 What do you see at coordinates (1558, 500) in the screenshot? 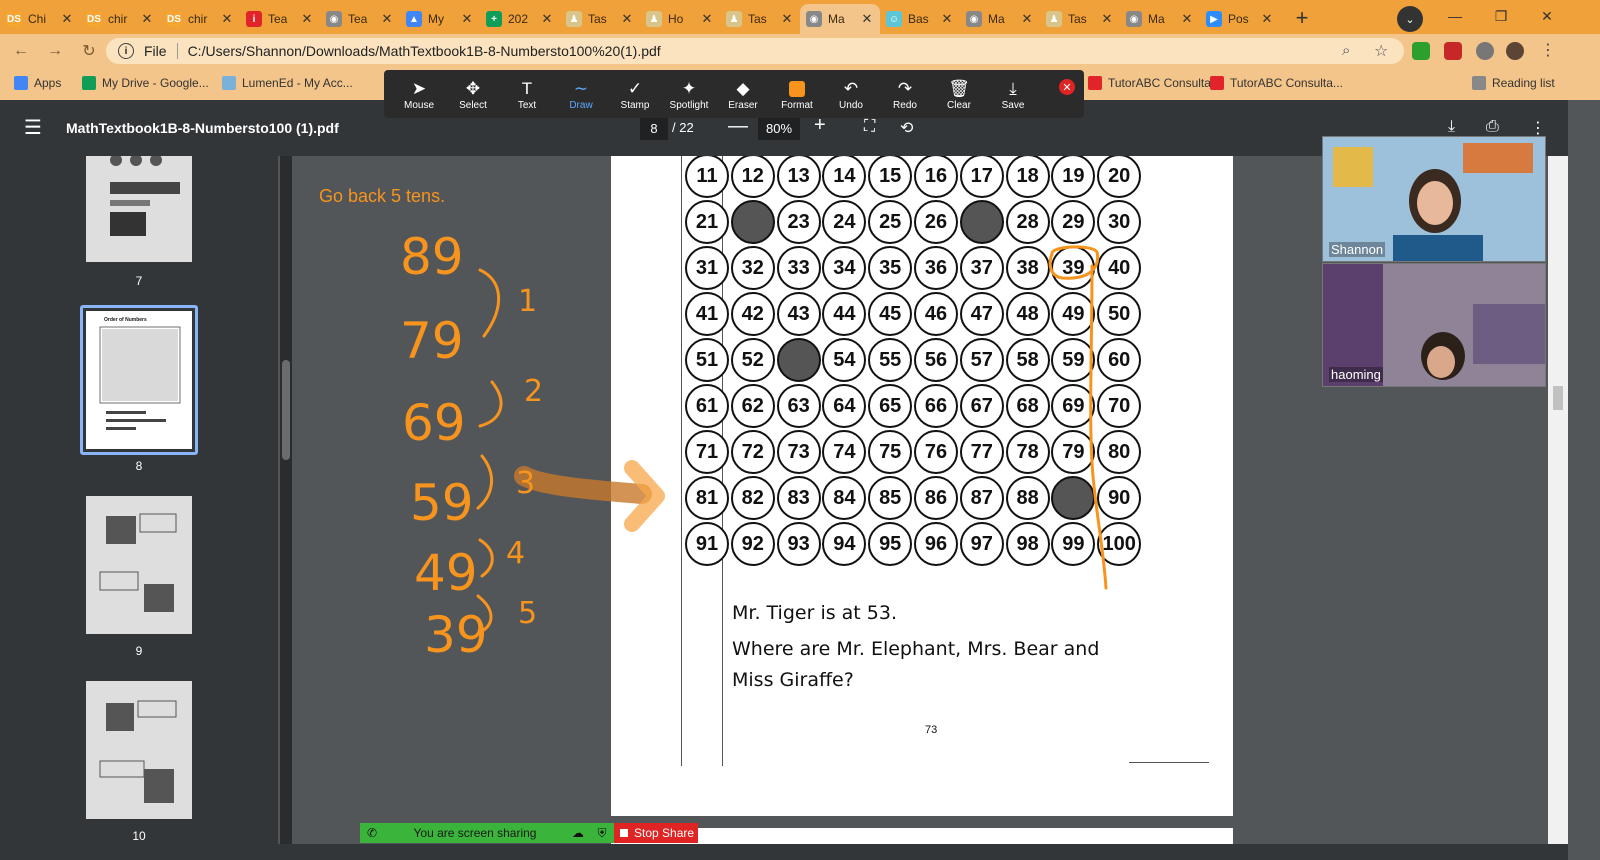
I see `main-scrollbar` at bounding box center [1558, 500].